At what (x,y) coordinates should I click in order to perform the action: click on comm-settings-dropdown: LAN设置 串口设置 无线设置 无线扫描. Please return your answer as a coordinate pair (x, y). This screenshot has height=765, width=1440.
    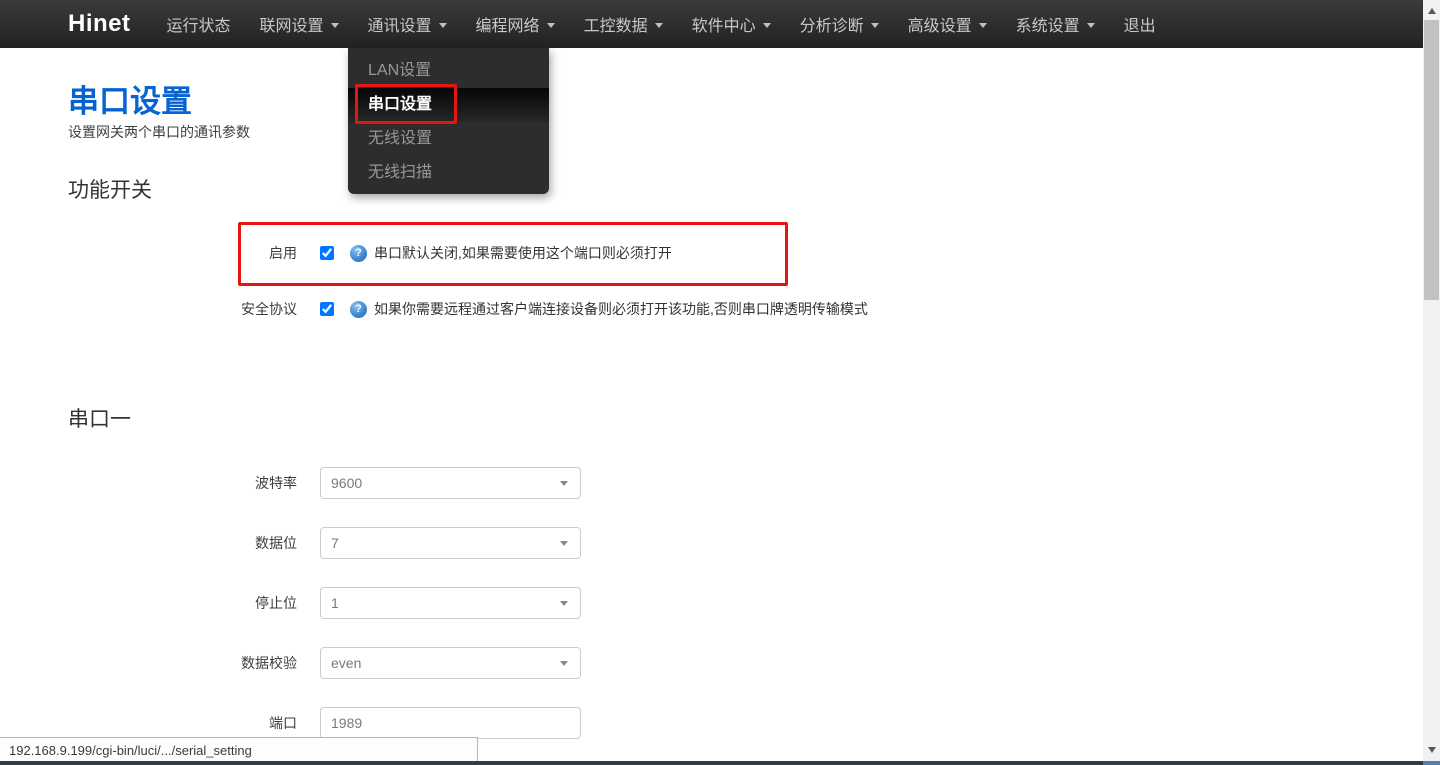
    Looking at the image, I should click on (448, 121).